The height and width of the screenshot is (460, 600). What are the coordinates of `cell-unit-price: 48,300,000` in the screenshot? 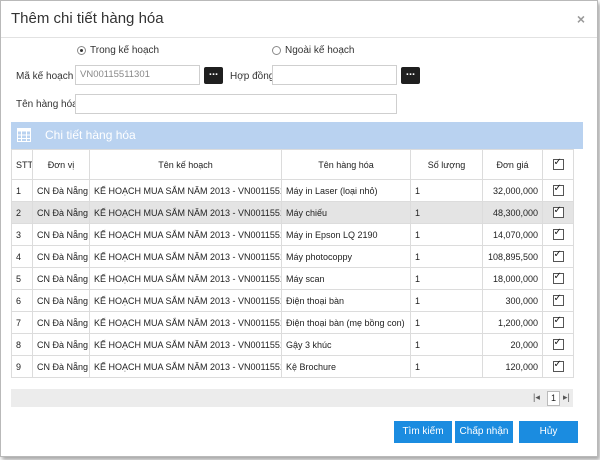 It's located at (512, 212).